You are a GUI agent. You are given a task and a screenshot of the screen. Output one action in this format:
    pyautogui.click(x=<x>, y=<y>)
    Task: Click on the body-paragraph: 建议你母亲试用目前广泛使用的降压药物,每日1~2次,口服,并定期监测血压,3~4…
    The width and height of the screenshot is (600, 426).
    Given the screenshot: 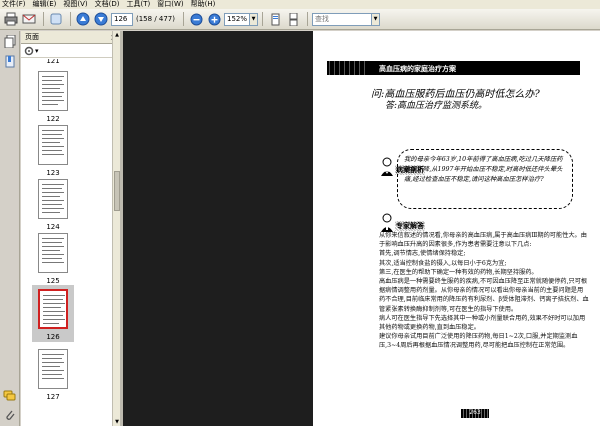 What is the action you would take?
    pyautogui.click(x=478, y=341)
    